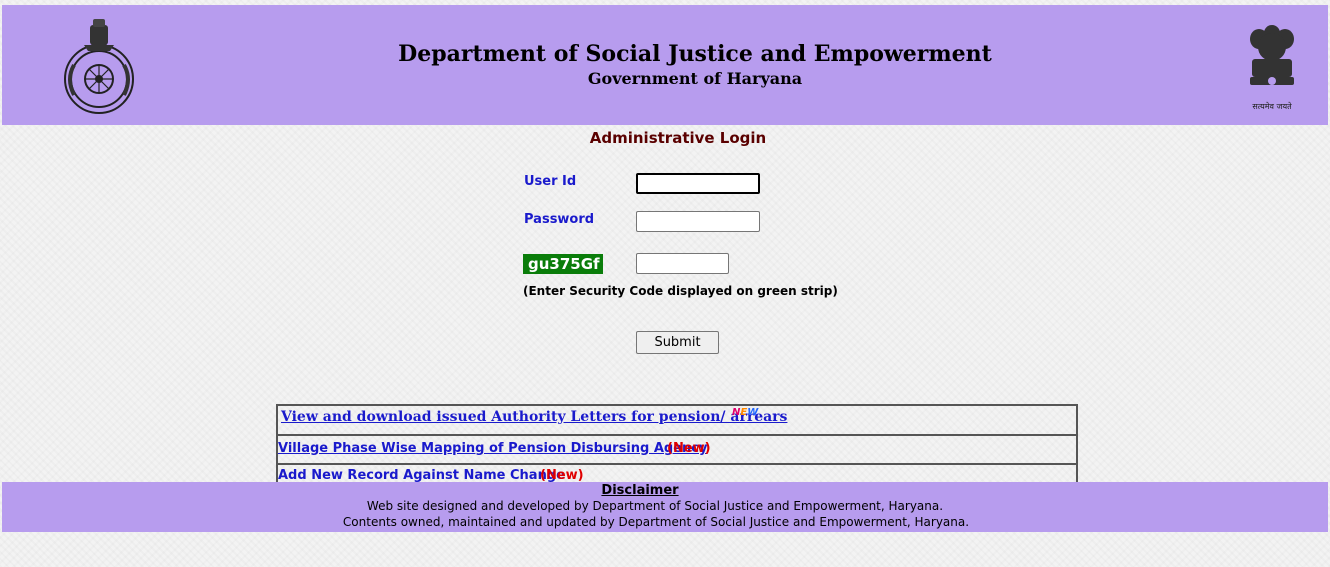 The image size is (1330, 567). I want to click on disclaimer-link: Disclaimer, so click(664, 490).